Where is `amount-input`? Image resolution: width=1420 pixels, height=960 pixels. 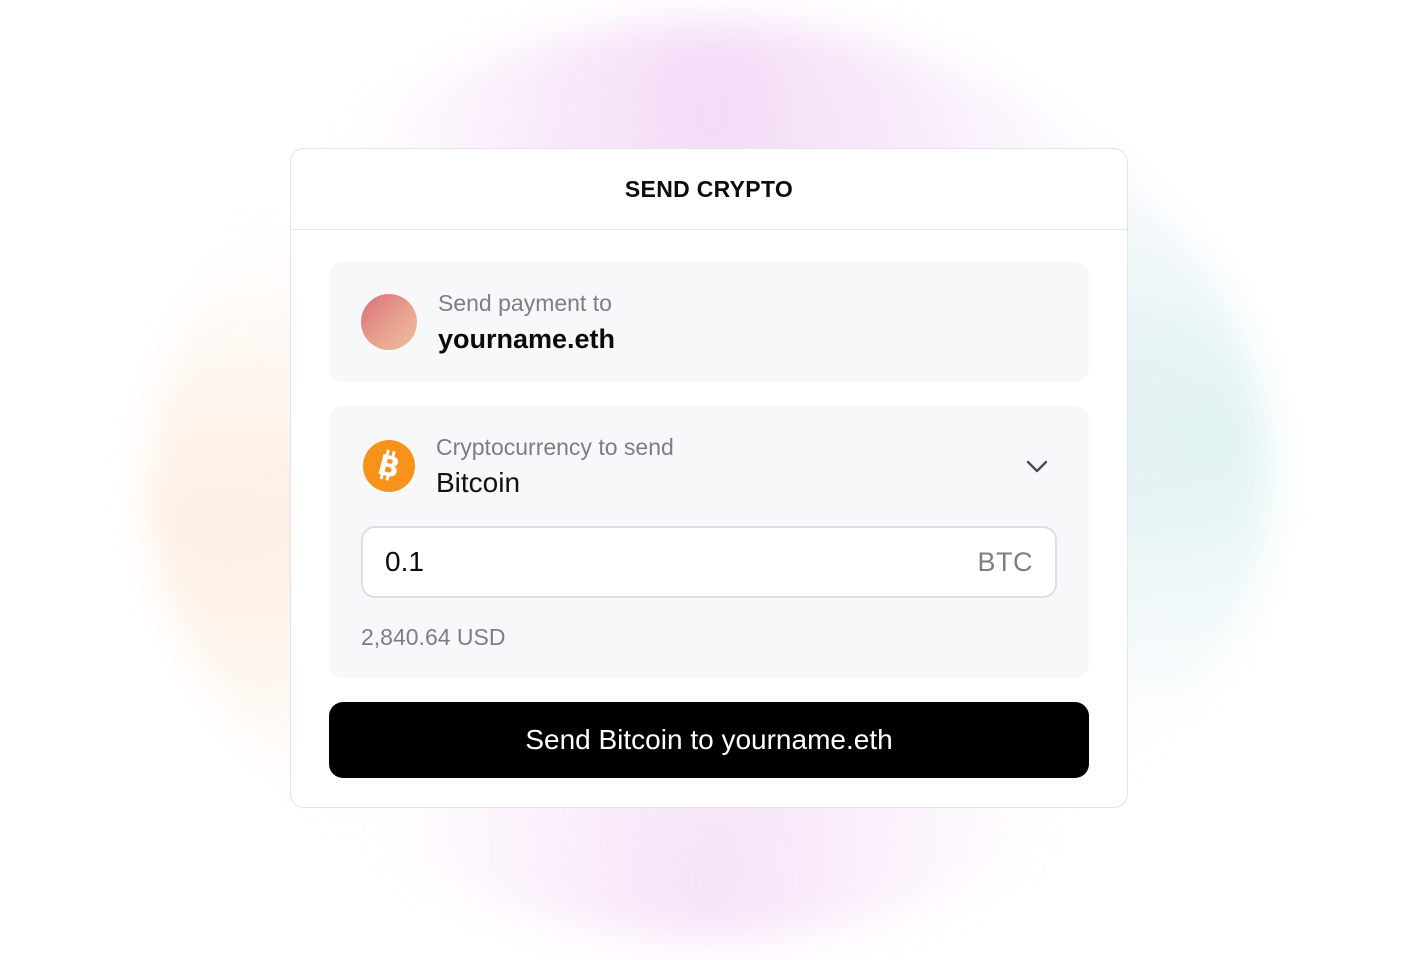
amount-input is located at coordinates (681, 562).